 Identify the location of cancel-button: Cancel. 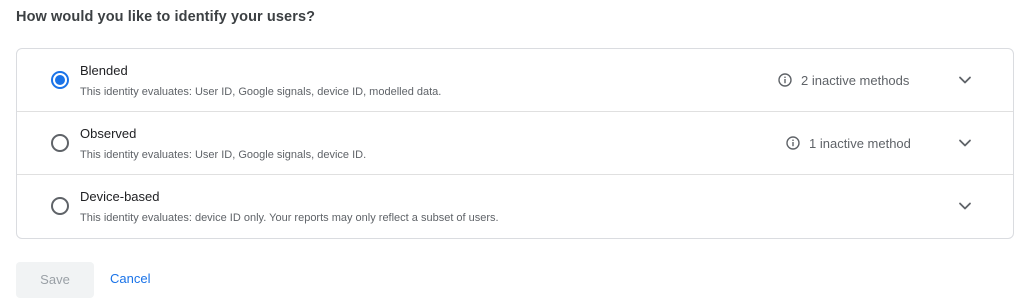
(130, 278).